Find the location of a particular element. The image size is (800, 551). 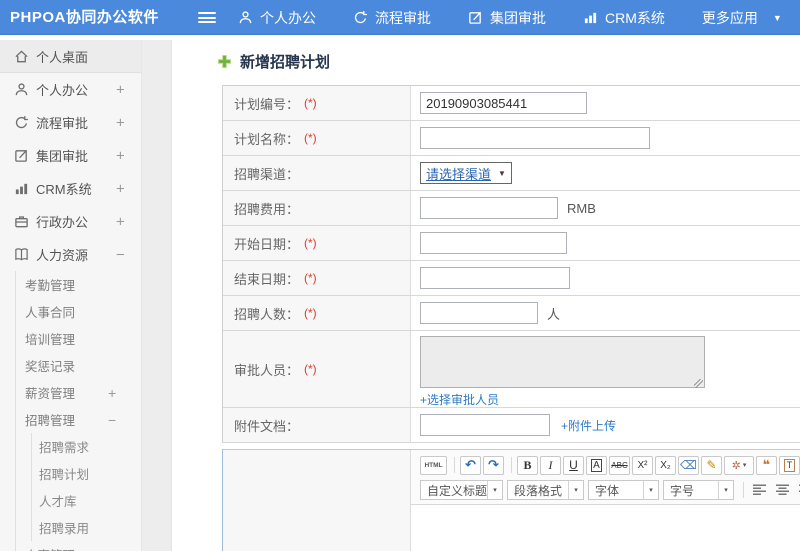

select-value: 请选择渠道 is located at coordinates (459, 174).